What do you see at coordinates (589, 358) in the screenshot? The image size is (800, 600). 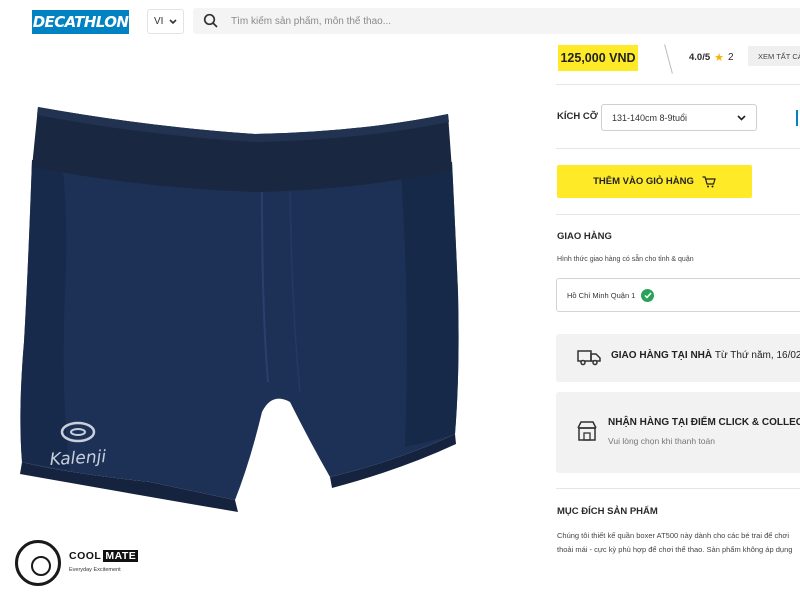 I see `truck-icon` at bounding box center [589, 358].